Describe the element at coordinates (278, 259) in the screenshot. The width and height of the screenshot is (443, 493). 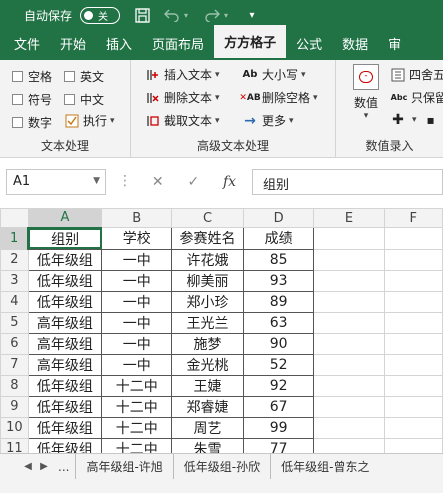
I see `cell: 85` at that location.